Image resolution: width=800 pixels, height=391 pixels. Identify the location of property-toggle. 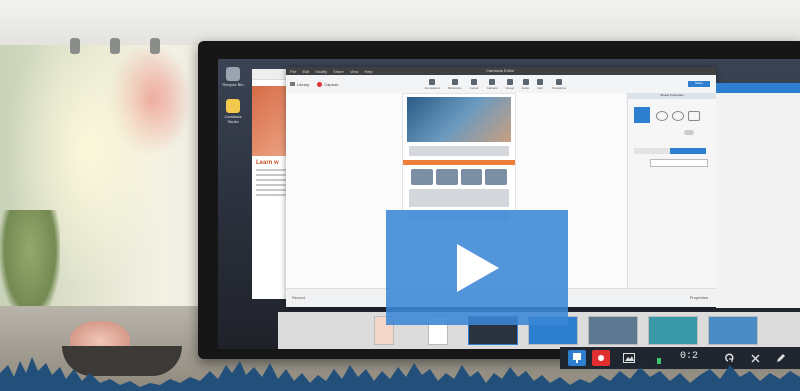
(689, 132).